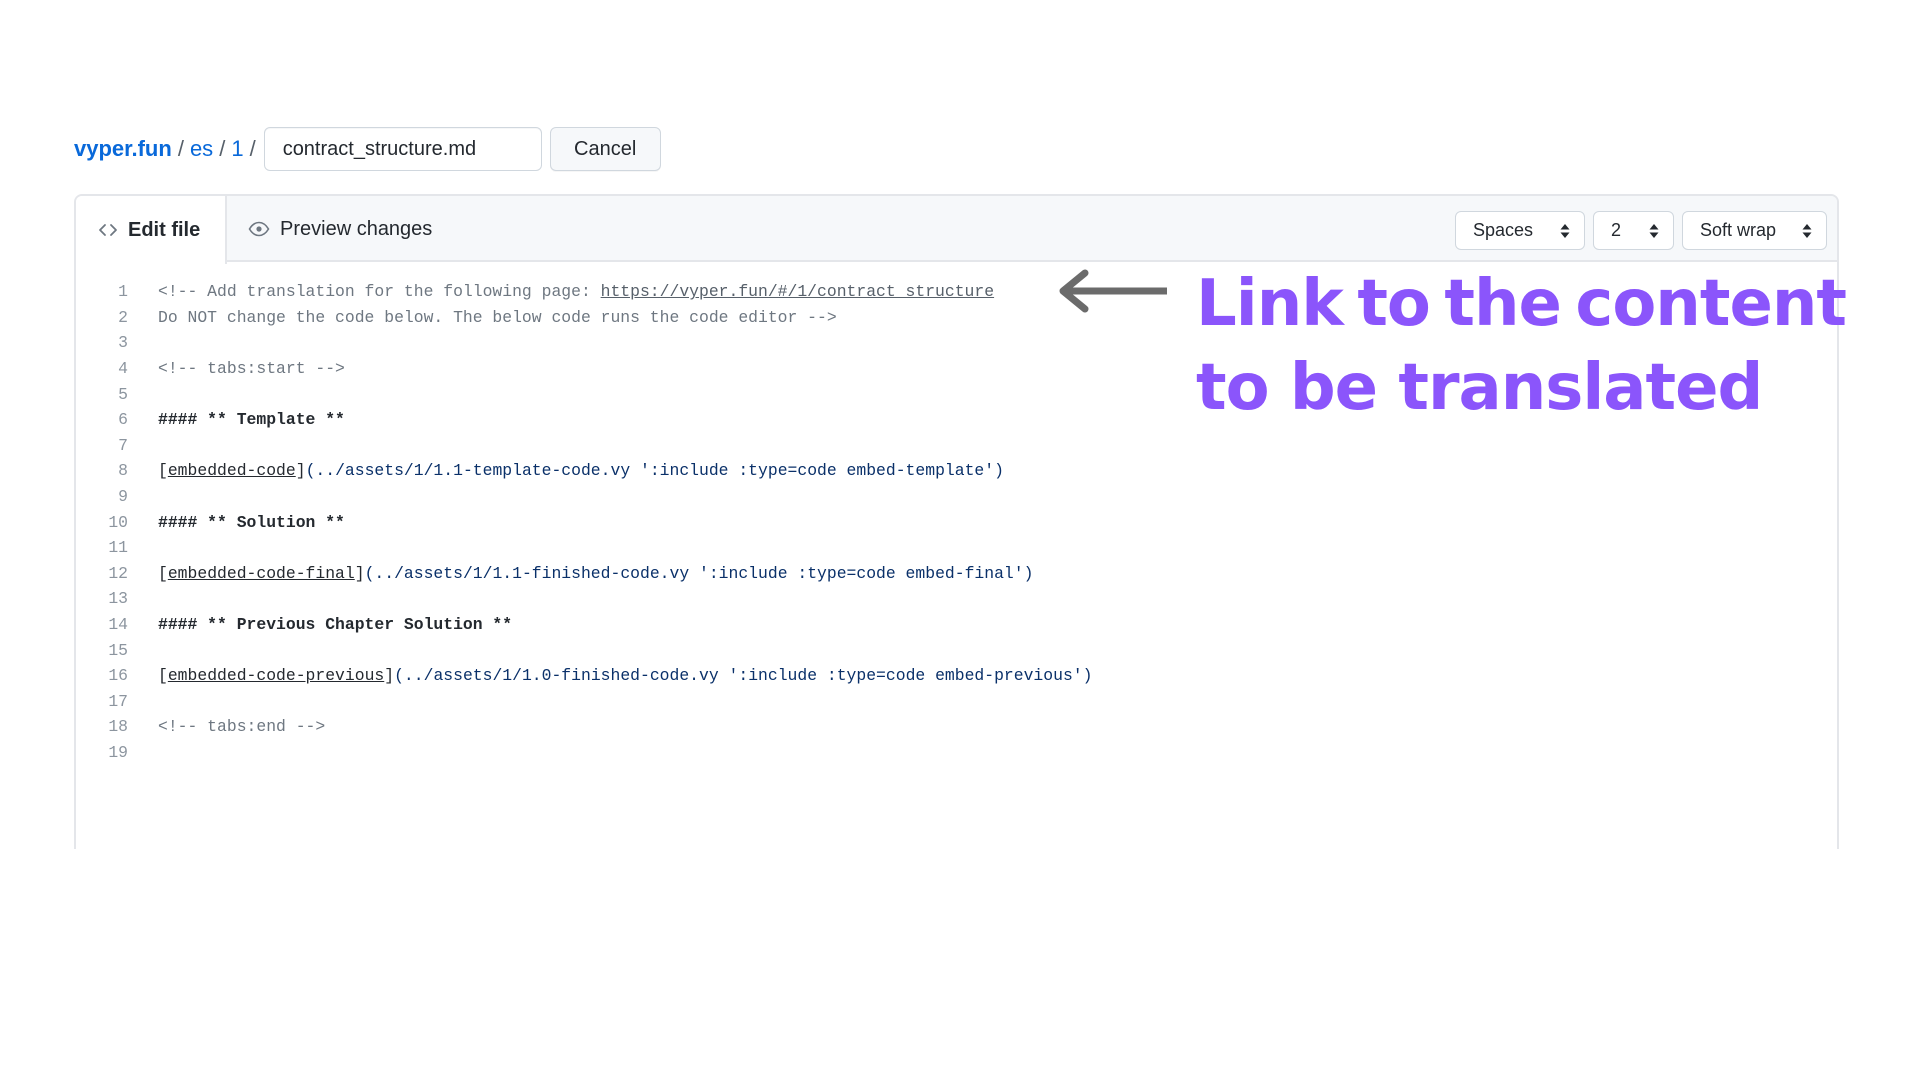 This screenshot has height=1080, width=1920. Describe the element at coordinates (118, 752) in the screenshot. I see `line-number: 19` at that location.